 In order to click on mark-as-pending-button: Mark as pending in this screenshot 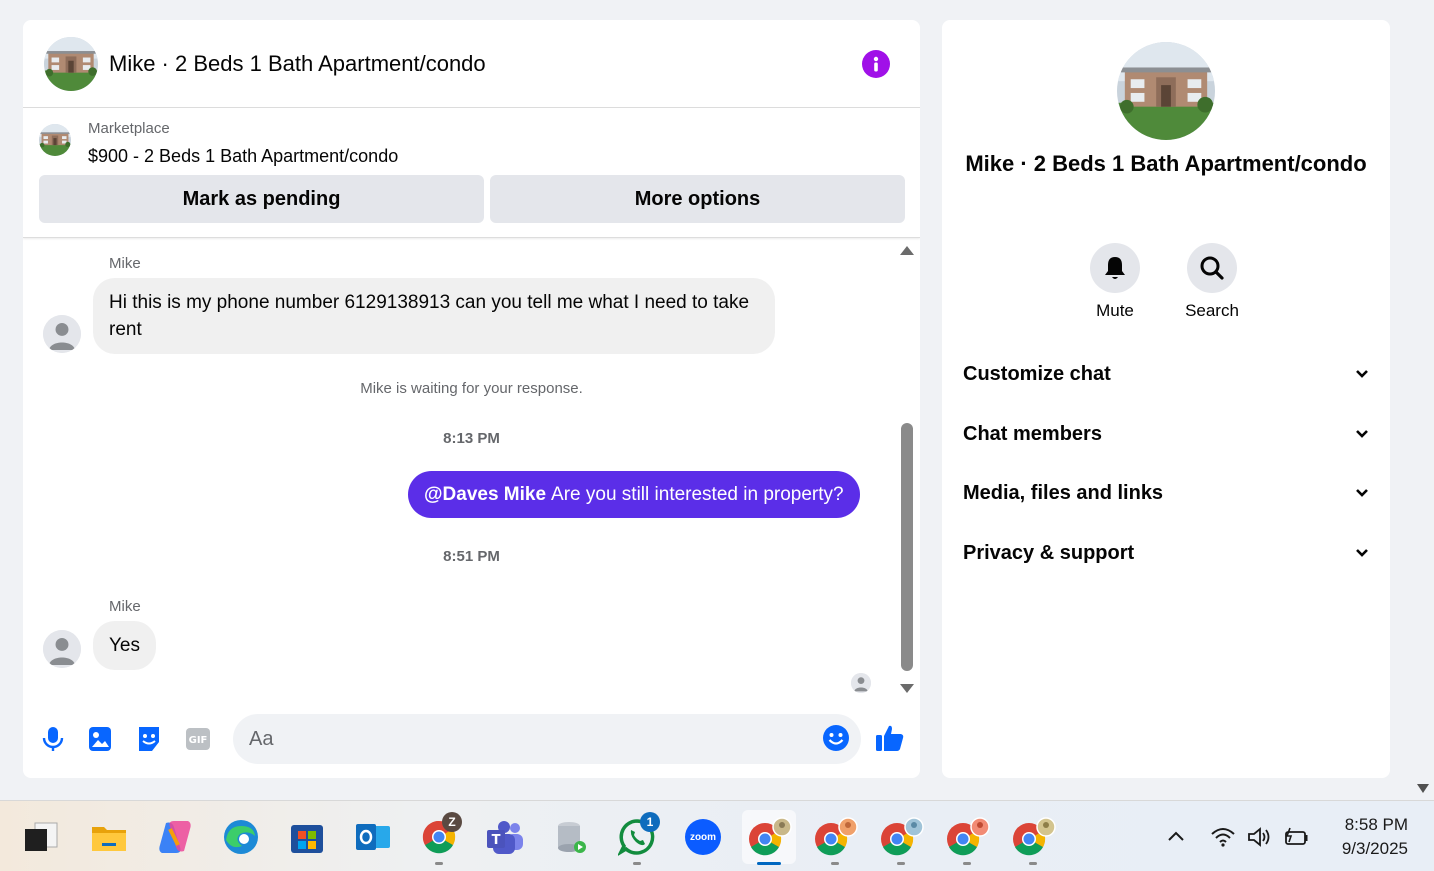, I will do `click(261, 199)`.